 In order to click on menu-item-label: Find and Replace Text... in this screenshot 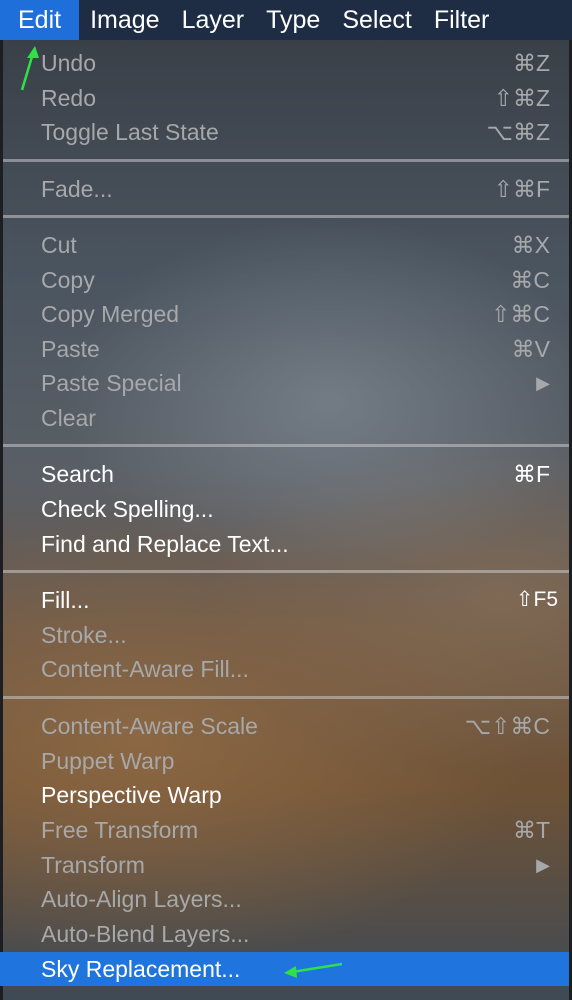, I will do `click(165, 544)`.